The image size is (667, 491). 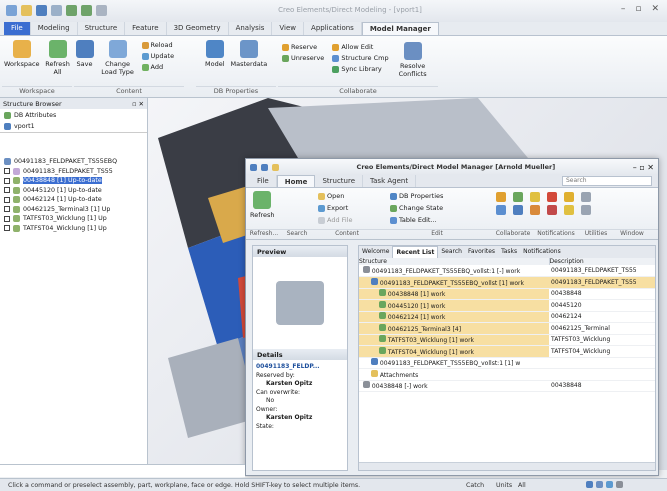 What do you see at coordinates (157, 56) in the screenshot?
I see `update-button: Update` at bounding box center [157, 56].